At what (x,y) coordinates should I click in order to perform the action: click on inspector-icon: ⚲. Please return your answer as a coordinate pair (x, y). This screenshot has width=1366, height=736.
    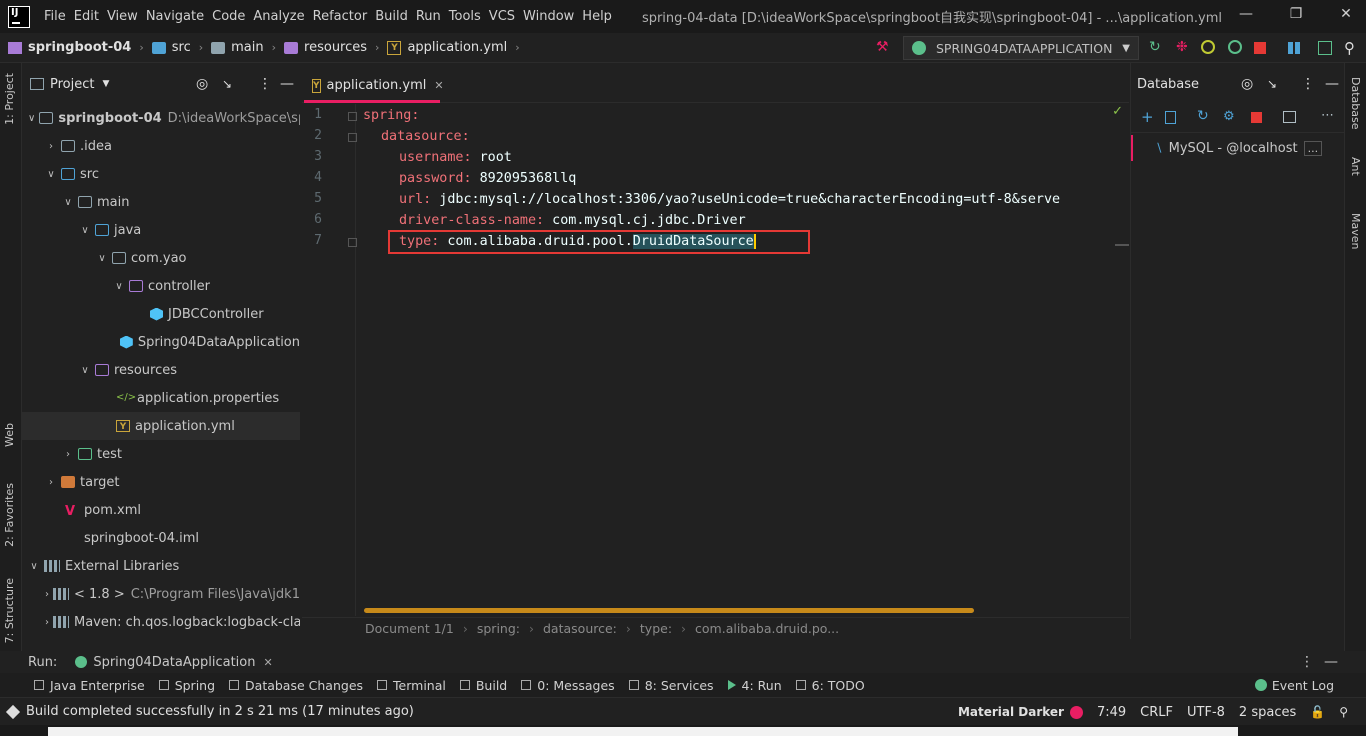
    Looking at the image, I should click on (1343, 712).